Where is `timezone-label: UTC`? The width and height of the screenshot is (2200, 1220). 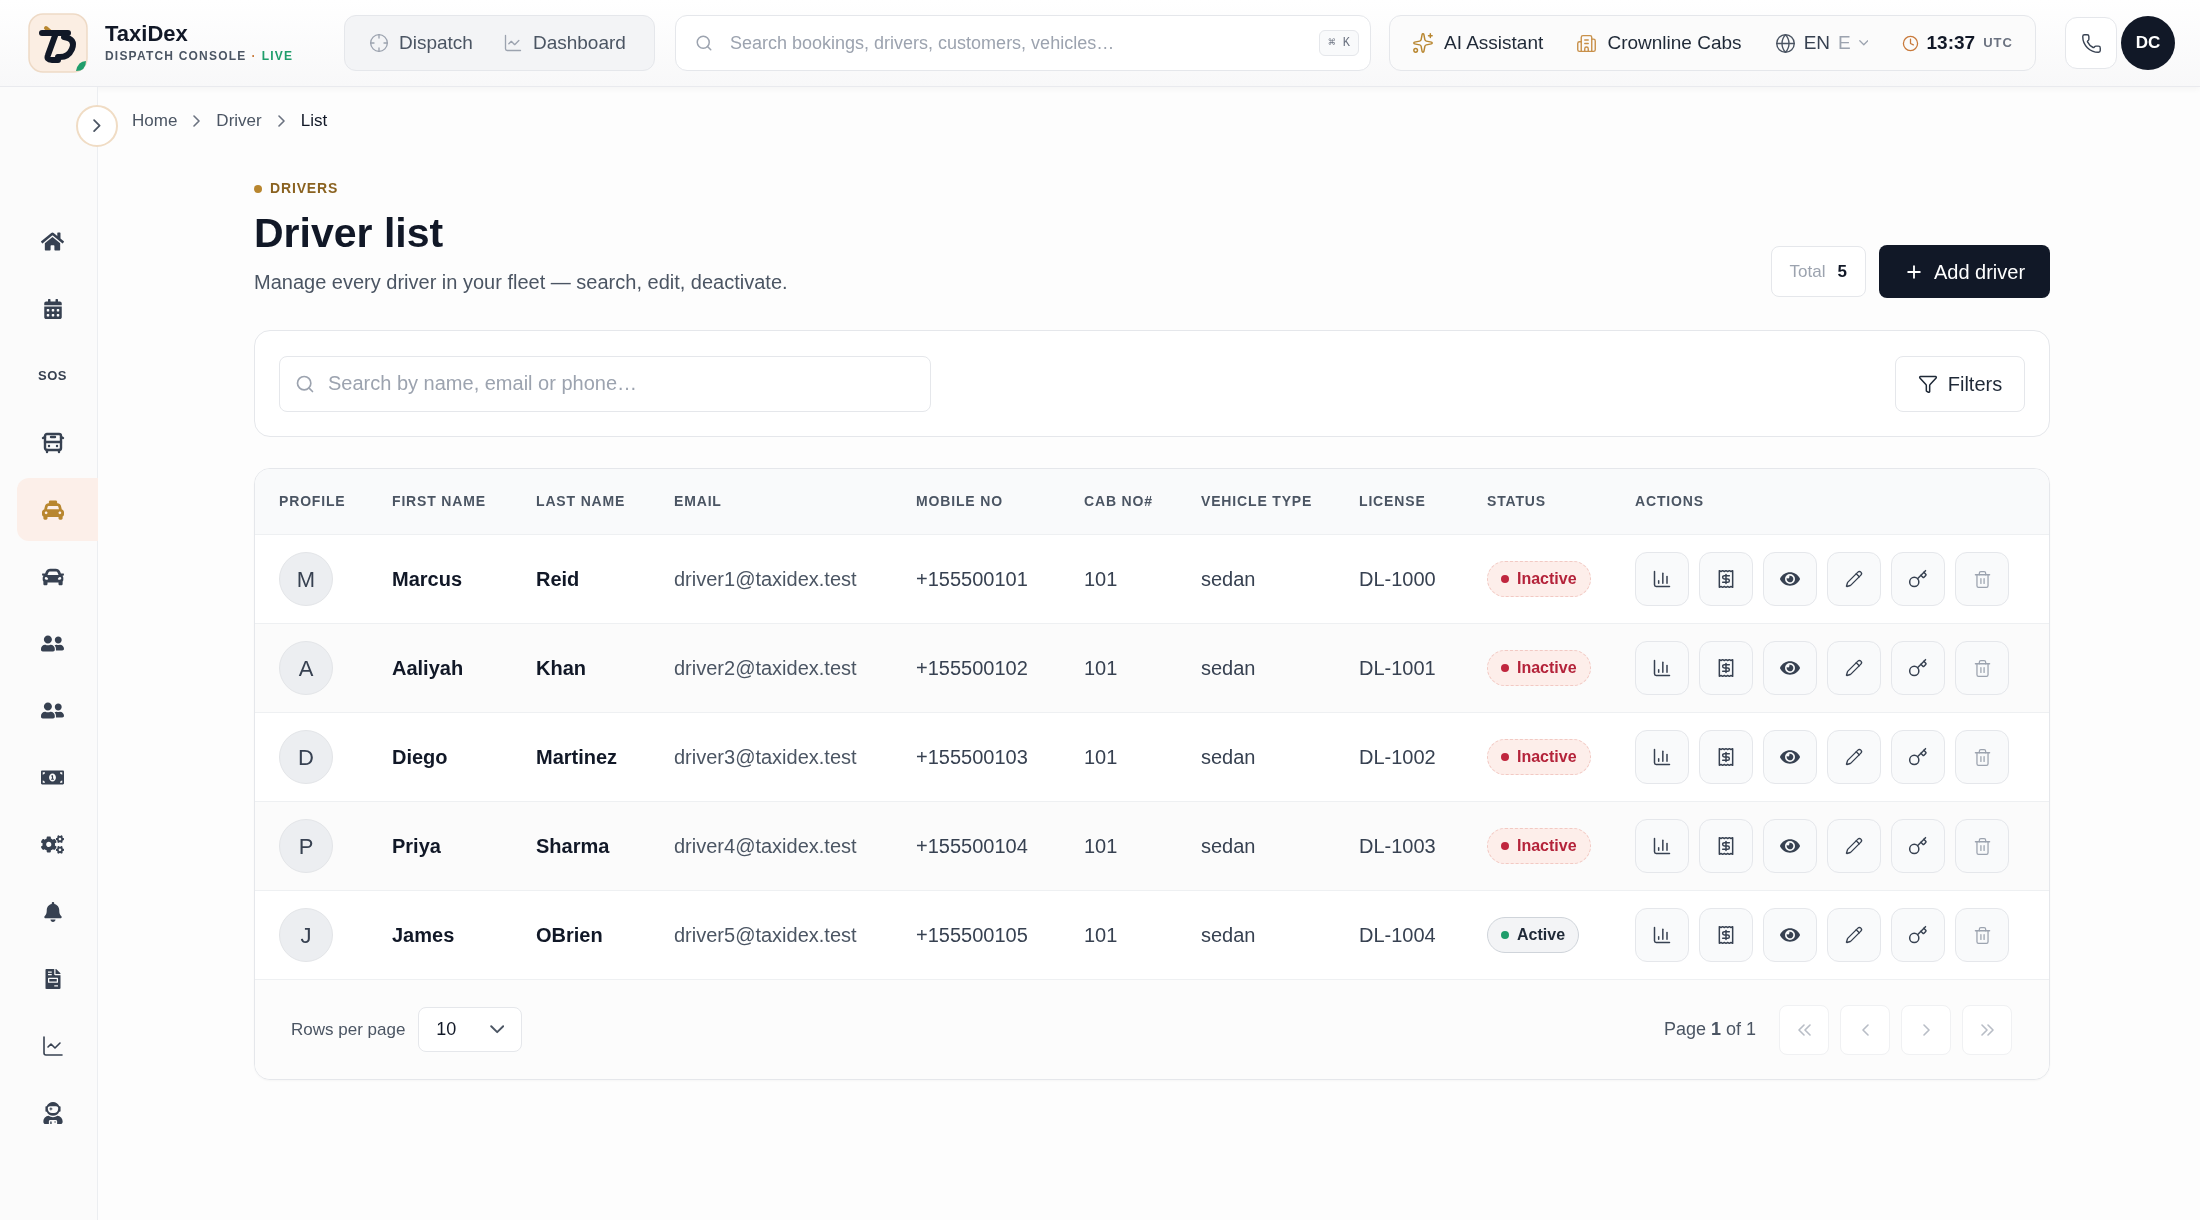 timezone-label: UTC is located at coordinates (1998, 43).